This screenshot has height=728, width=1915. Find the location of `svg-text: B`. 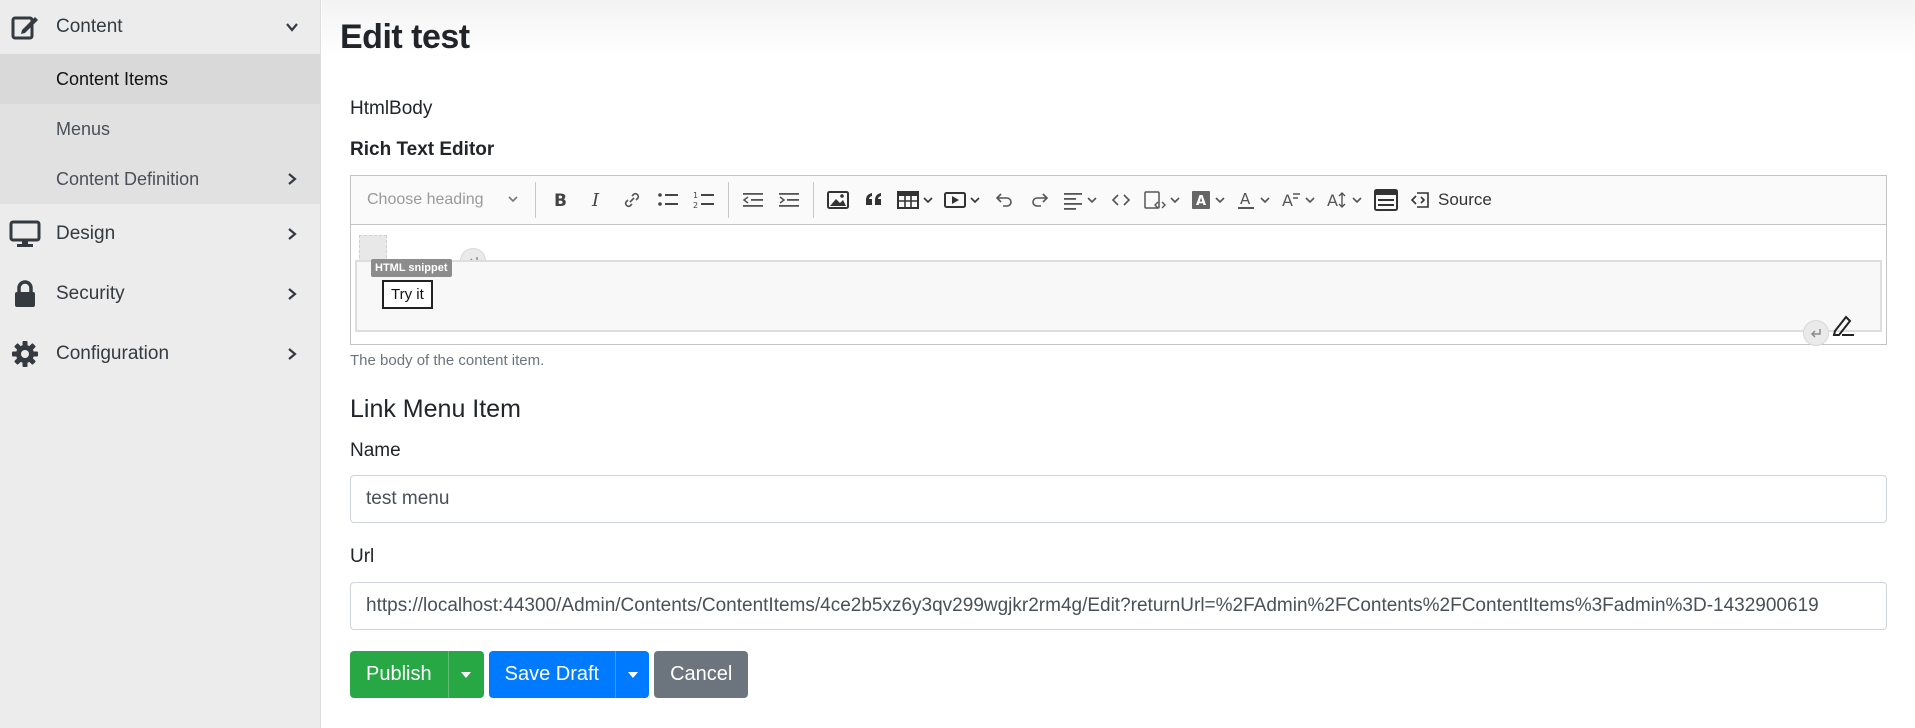

svg-text: B is located at coordinates (560, 200).